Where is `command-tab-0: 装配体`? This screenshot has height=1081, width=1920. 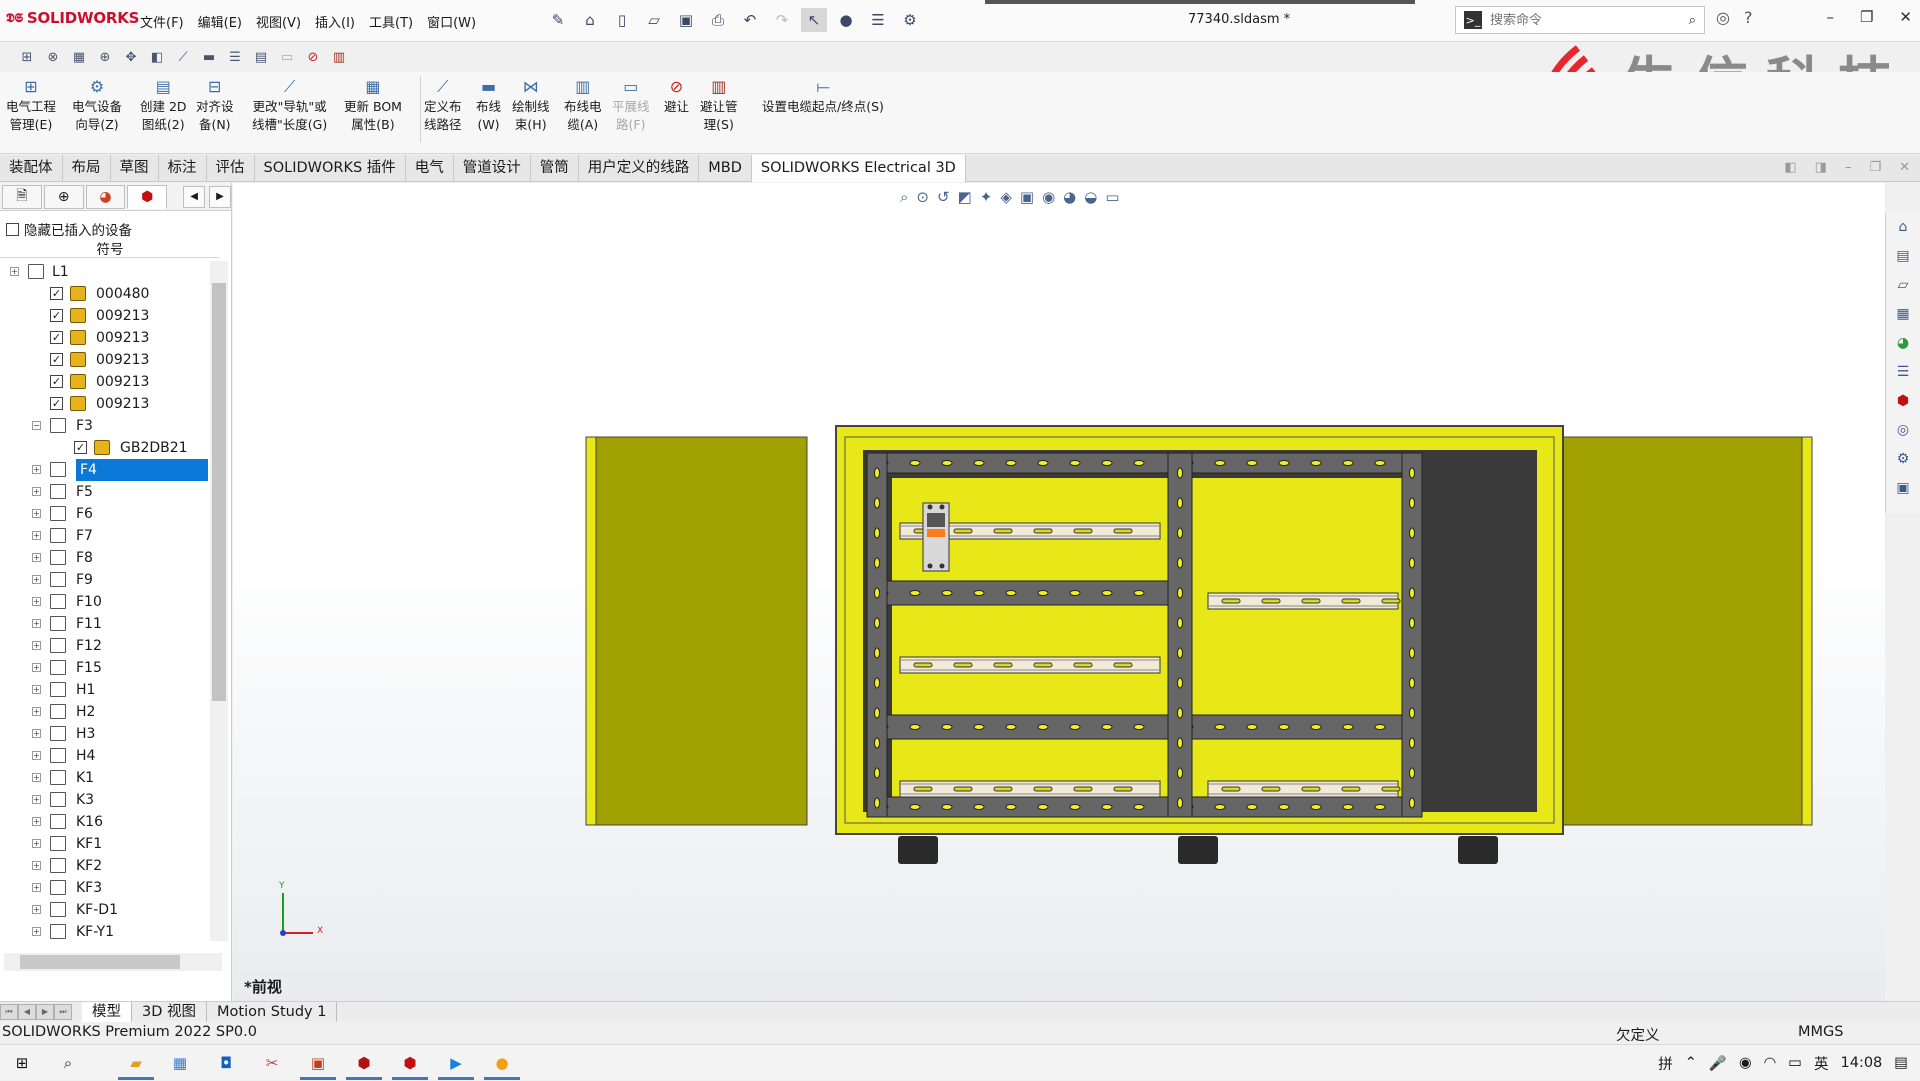 command-tab-0: 装配体 is located at coordinates (31, 168).